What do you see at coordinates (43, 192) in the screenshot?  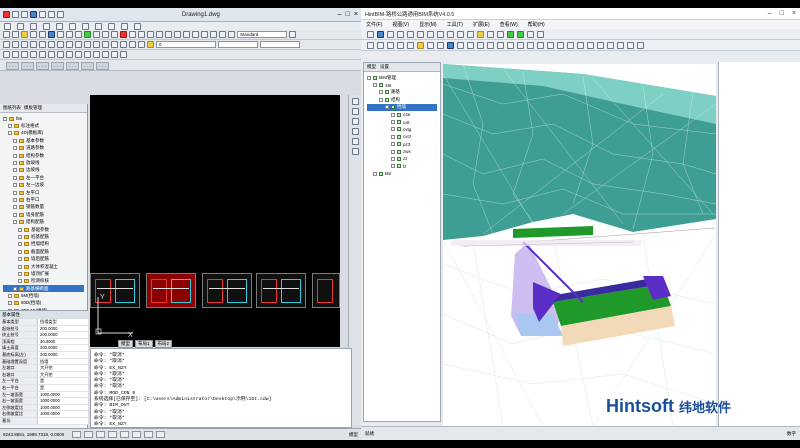 I see `tree-item: 左平口` at bounding box center [43, 192].